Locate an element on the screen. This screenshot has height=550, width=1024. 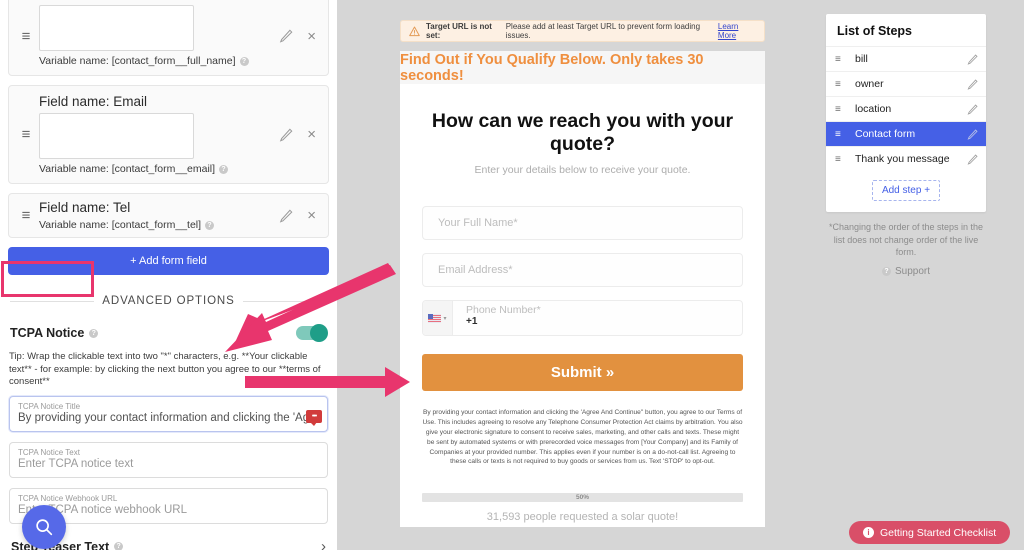
tcpa-notice-label: TCPA Notice is located at coordinates (47, 333).